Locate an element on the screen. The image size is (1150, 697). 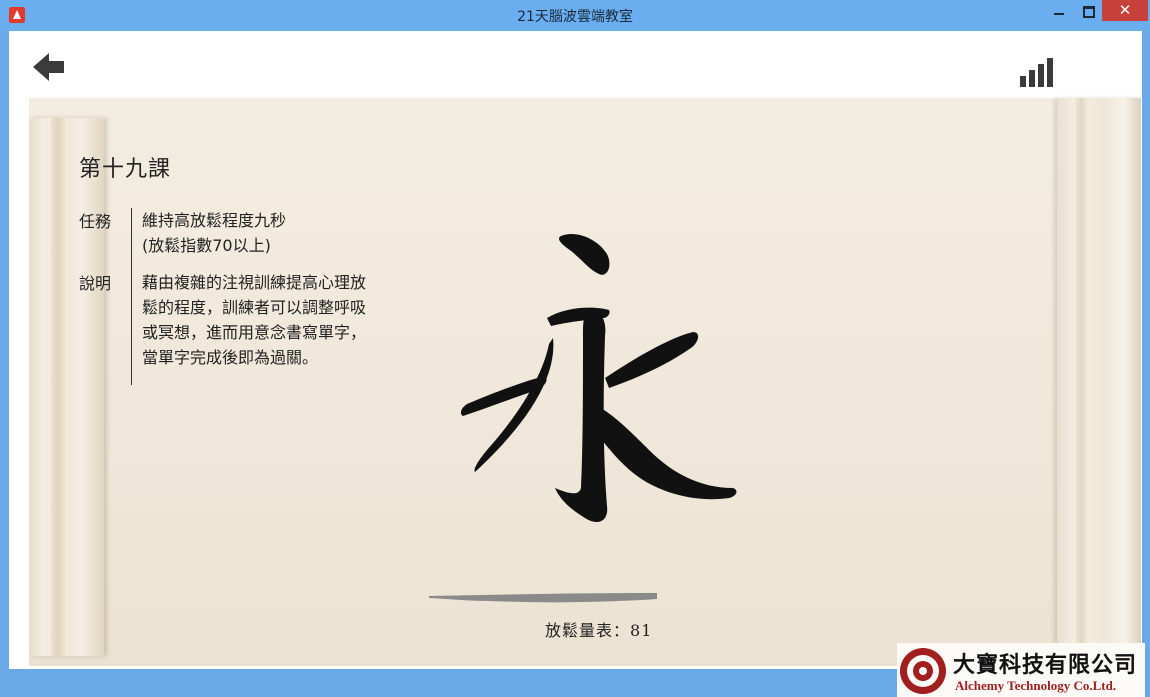
back-arrow-icon is located at coordinates (51, 67).